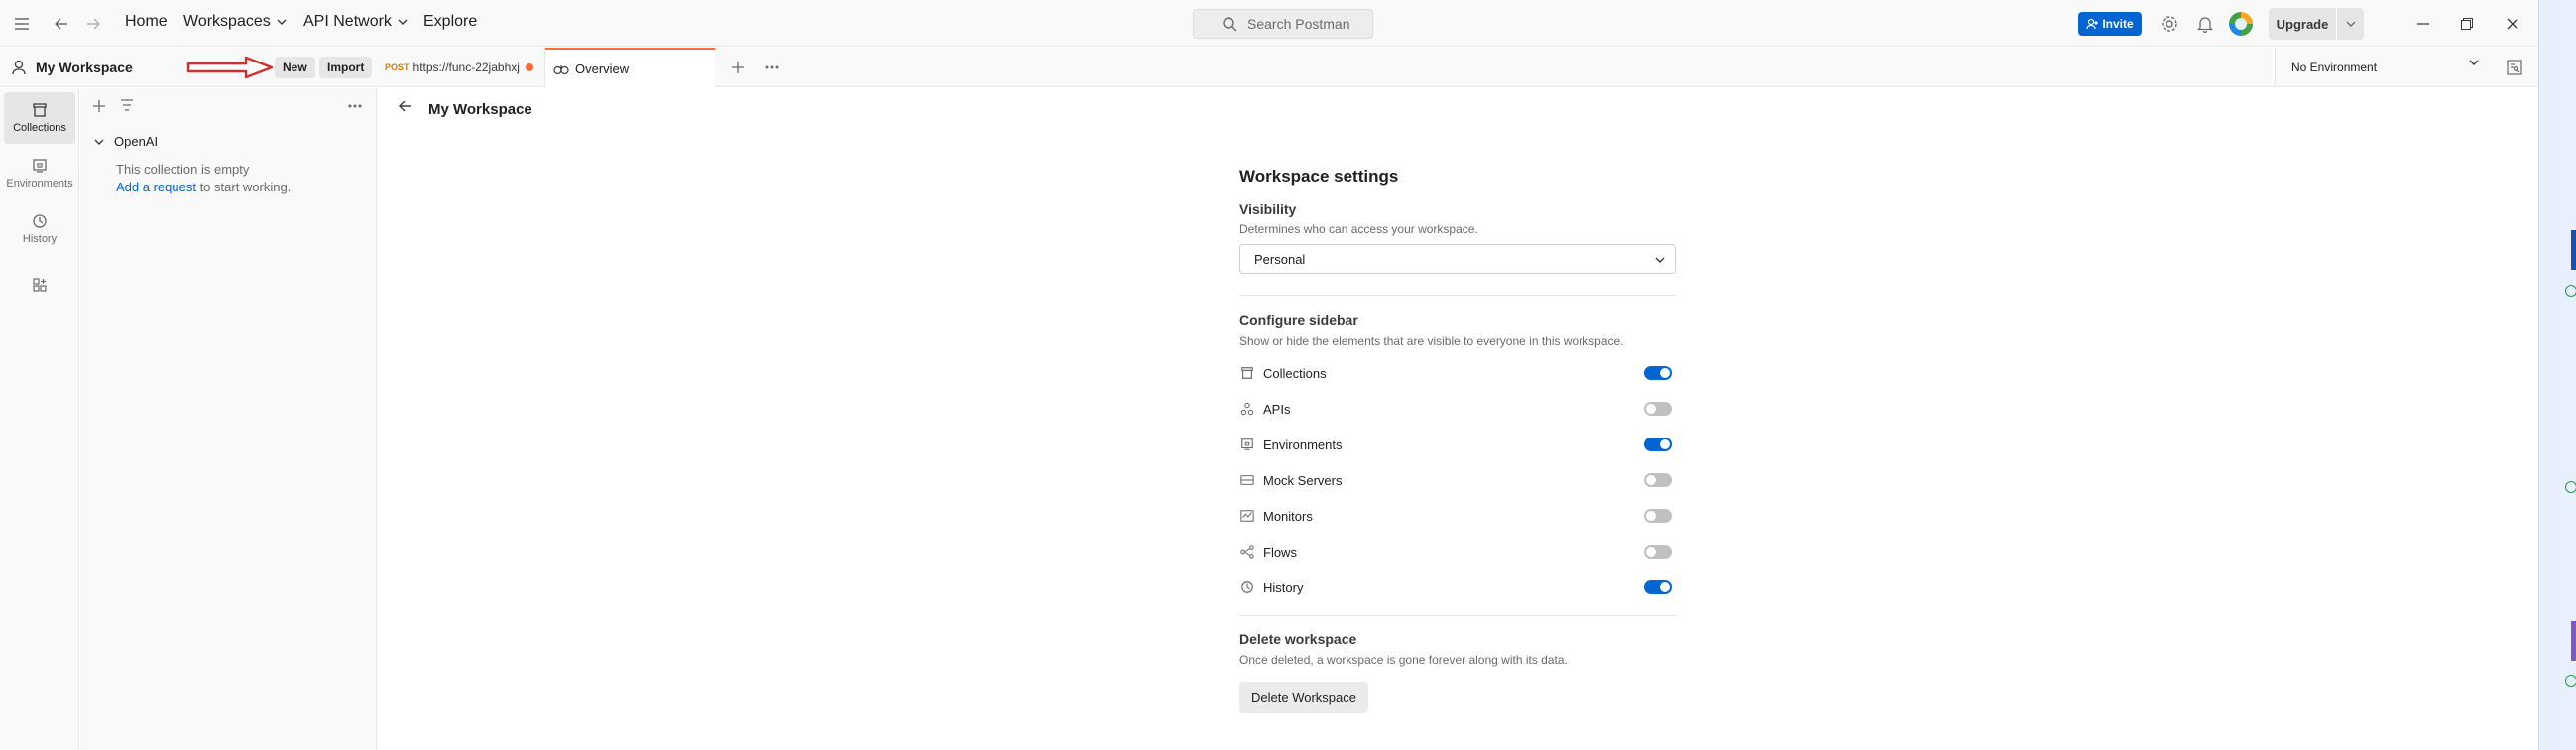  I want to click on restore-icon, so click(2467, 24).